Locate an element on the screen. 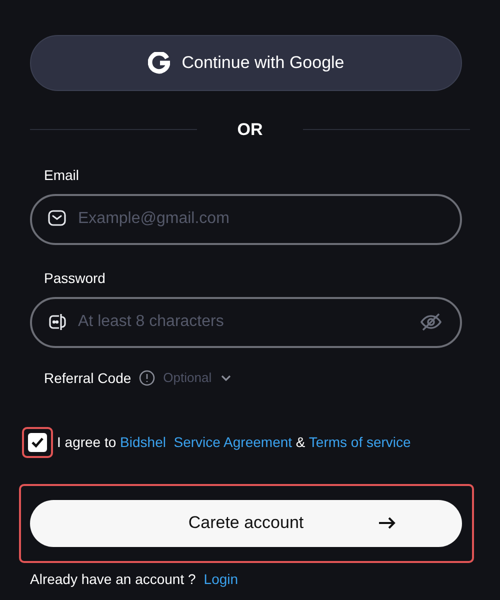 Image resolution: width=500 pixels, height=600 pixels. arrow-right-icon is located at coordinates (387, 523).